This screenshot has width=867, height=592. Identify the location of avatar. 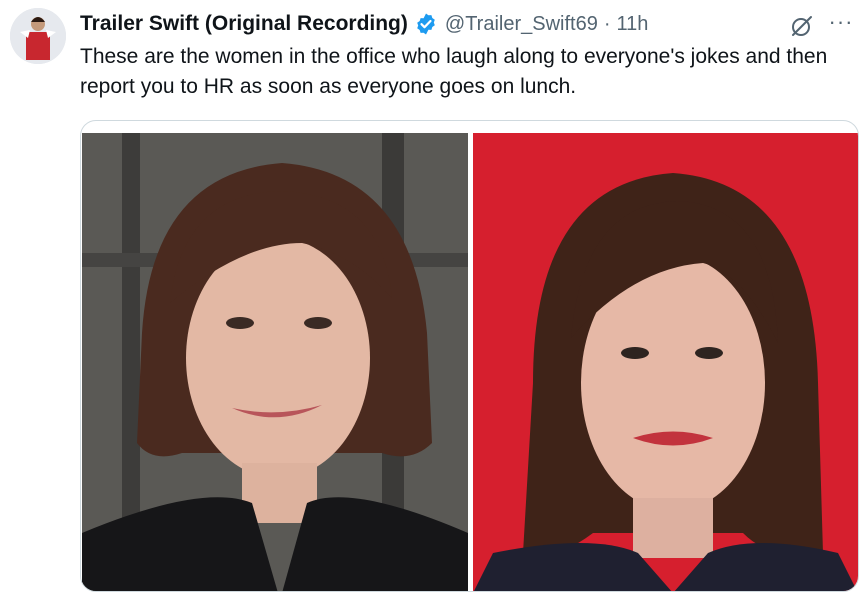
(38, 36).